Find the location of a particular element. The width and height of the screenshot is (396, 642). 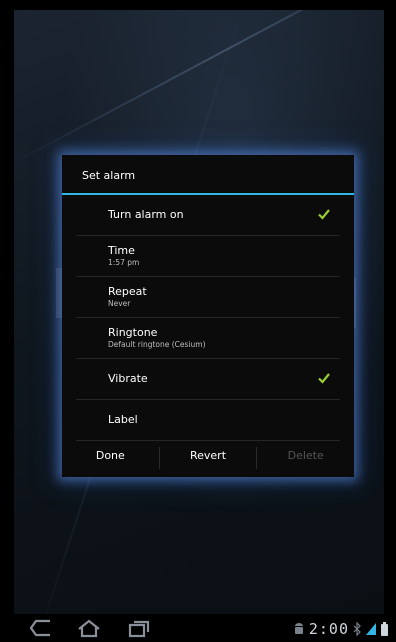

done-button: Done is located at coordinates (110, 458).